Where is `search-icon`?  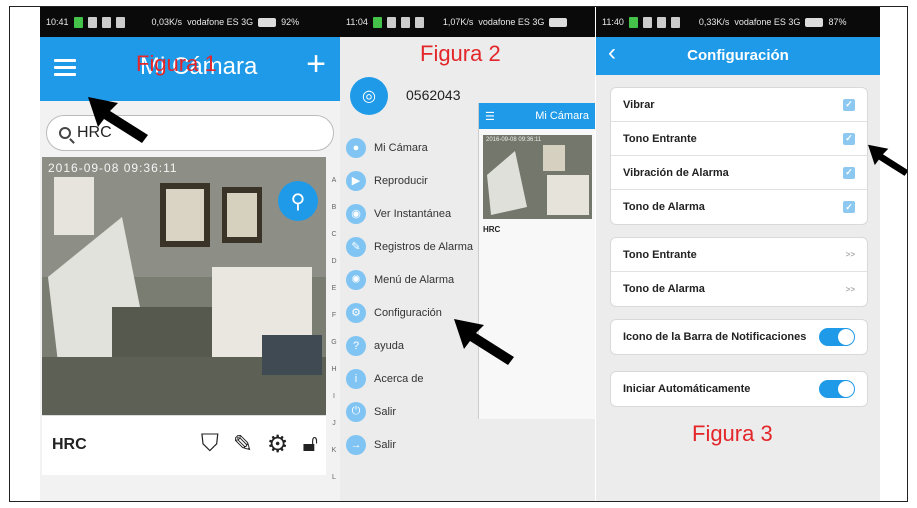
search-icon is located at coordinates (65, 133).